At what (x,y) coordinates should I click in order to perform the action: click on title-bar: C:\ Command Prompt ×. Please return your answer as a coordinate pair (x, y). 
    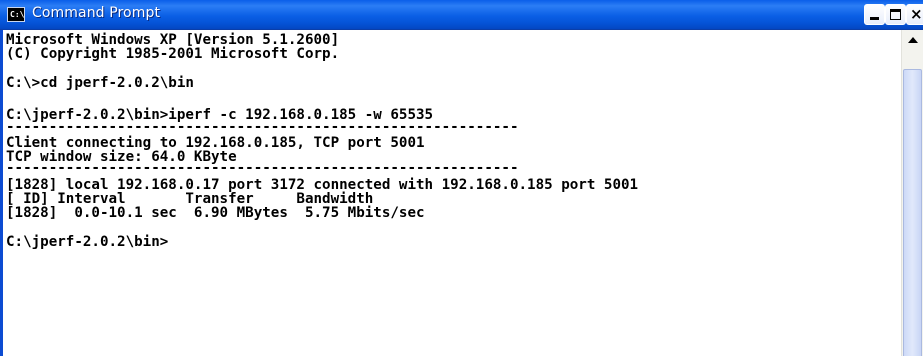
    Looking at the image, I should click on (461, 15).